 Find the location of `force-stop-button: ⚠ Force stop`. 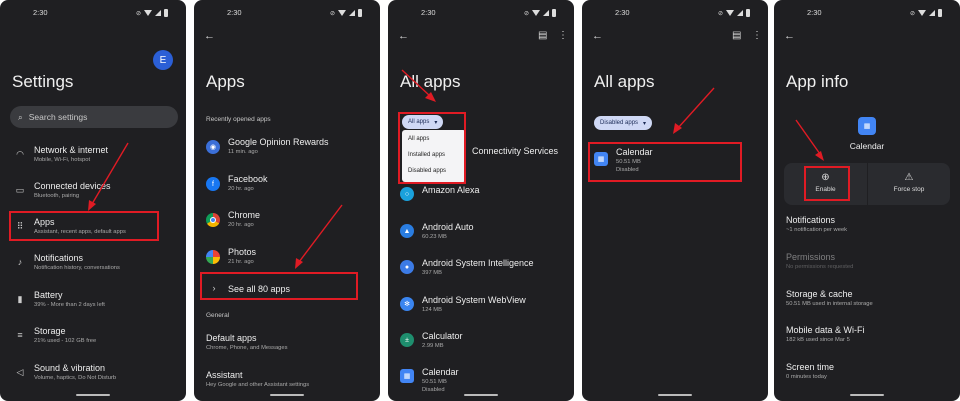

force-stop-button: ⚠ Force stop is located at coordinates (908, 184).